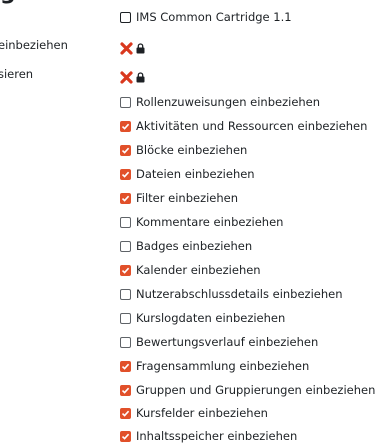 This screenshot has width=382, height=446. Describe the element at coordinates (223, 366) in the screenshot. I see `checkbox-label: Fragensammlung einbeziehen` at that location.